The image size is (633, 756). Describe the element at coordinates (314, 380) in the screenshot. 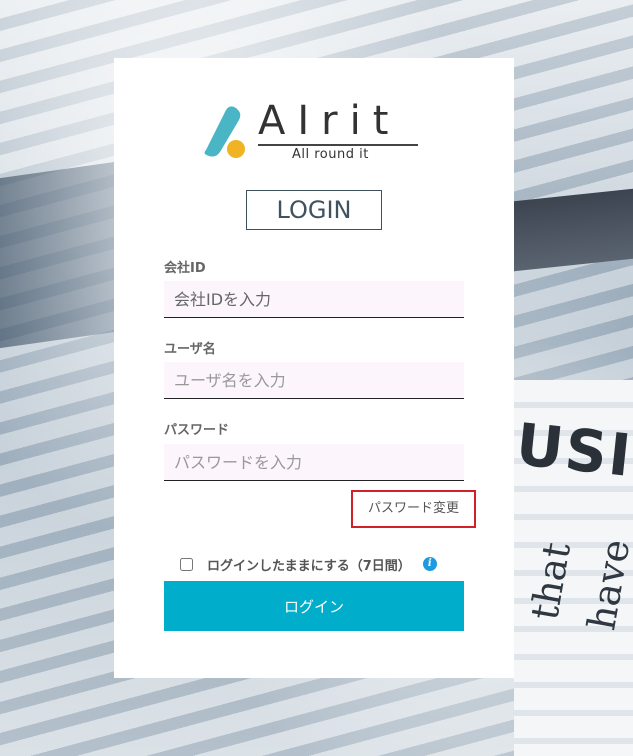

I see `username-input` at that location.